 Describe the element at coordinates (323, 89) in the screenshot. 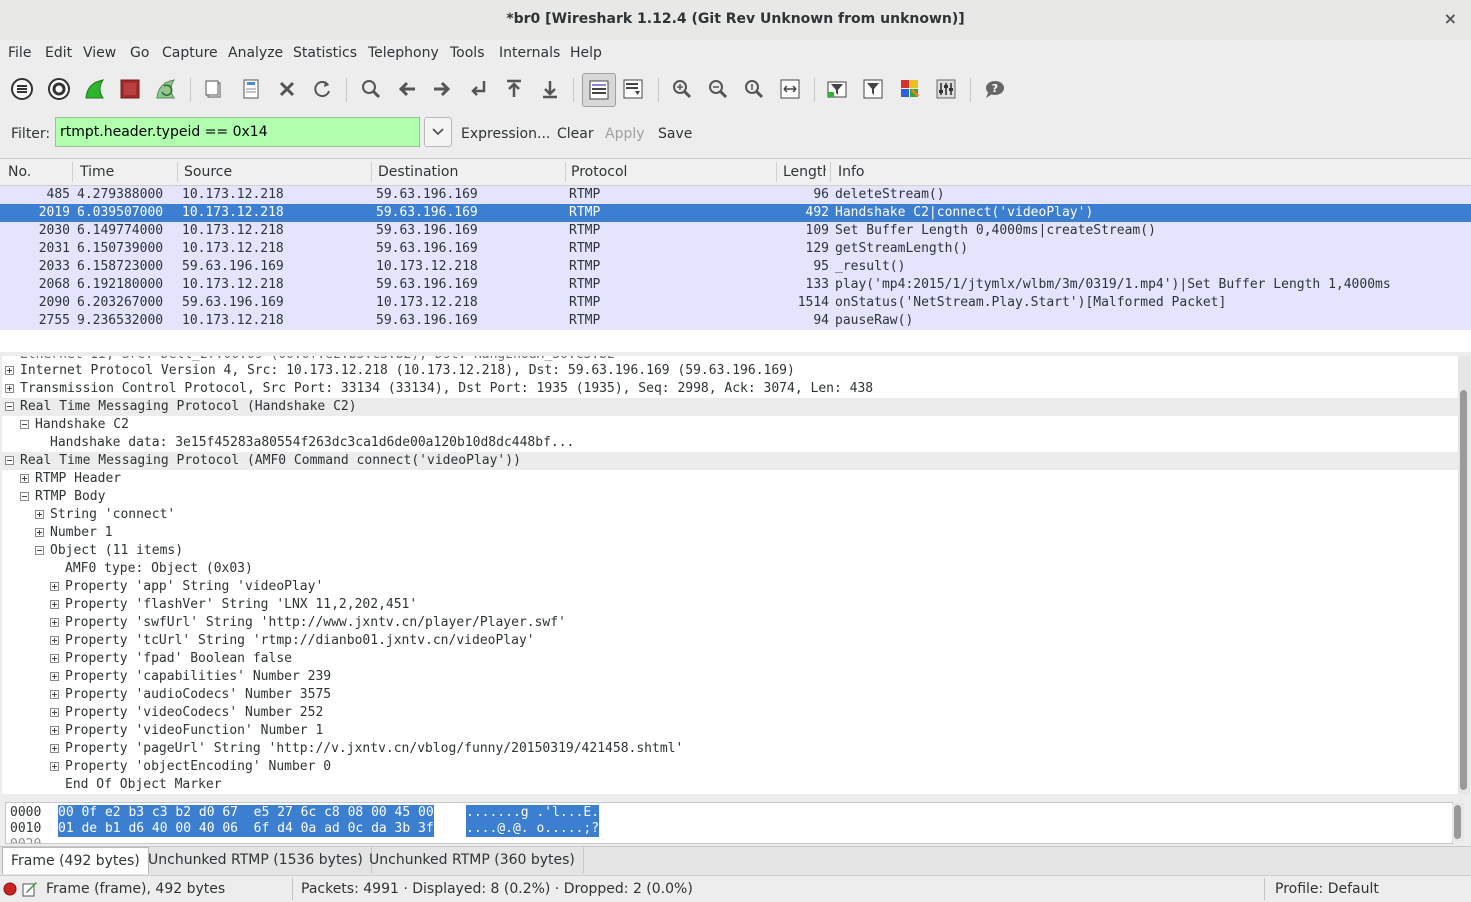

I see `reload-icon` at that location.